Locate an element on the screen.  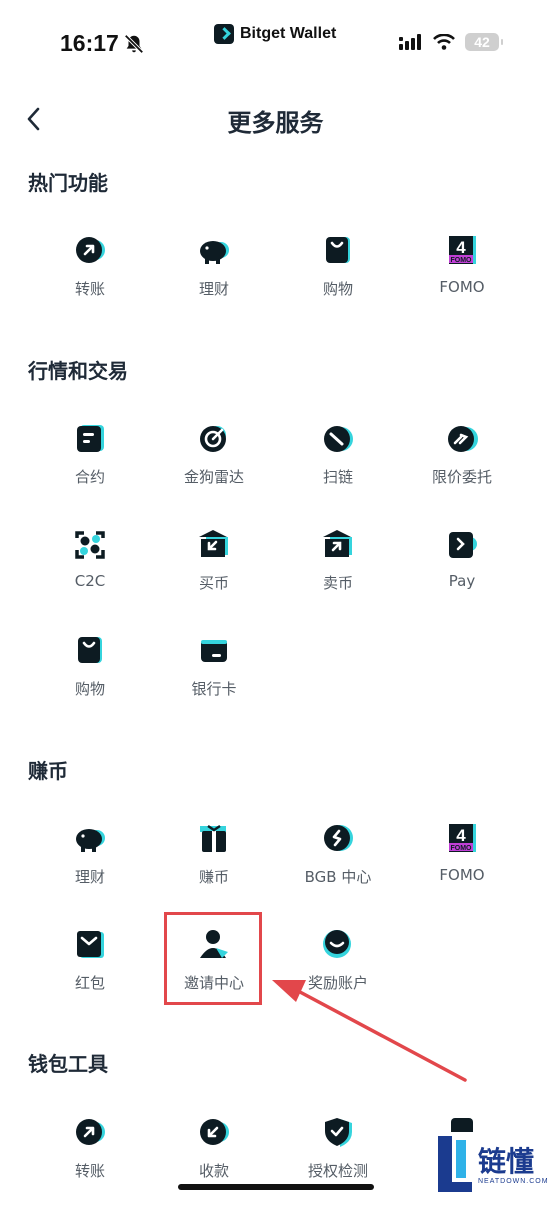
header: 更多服务 is located at coordinates (275, 120).